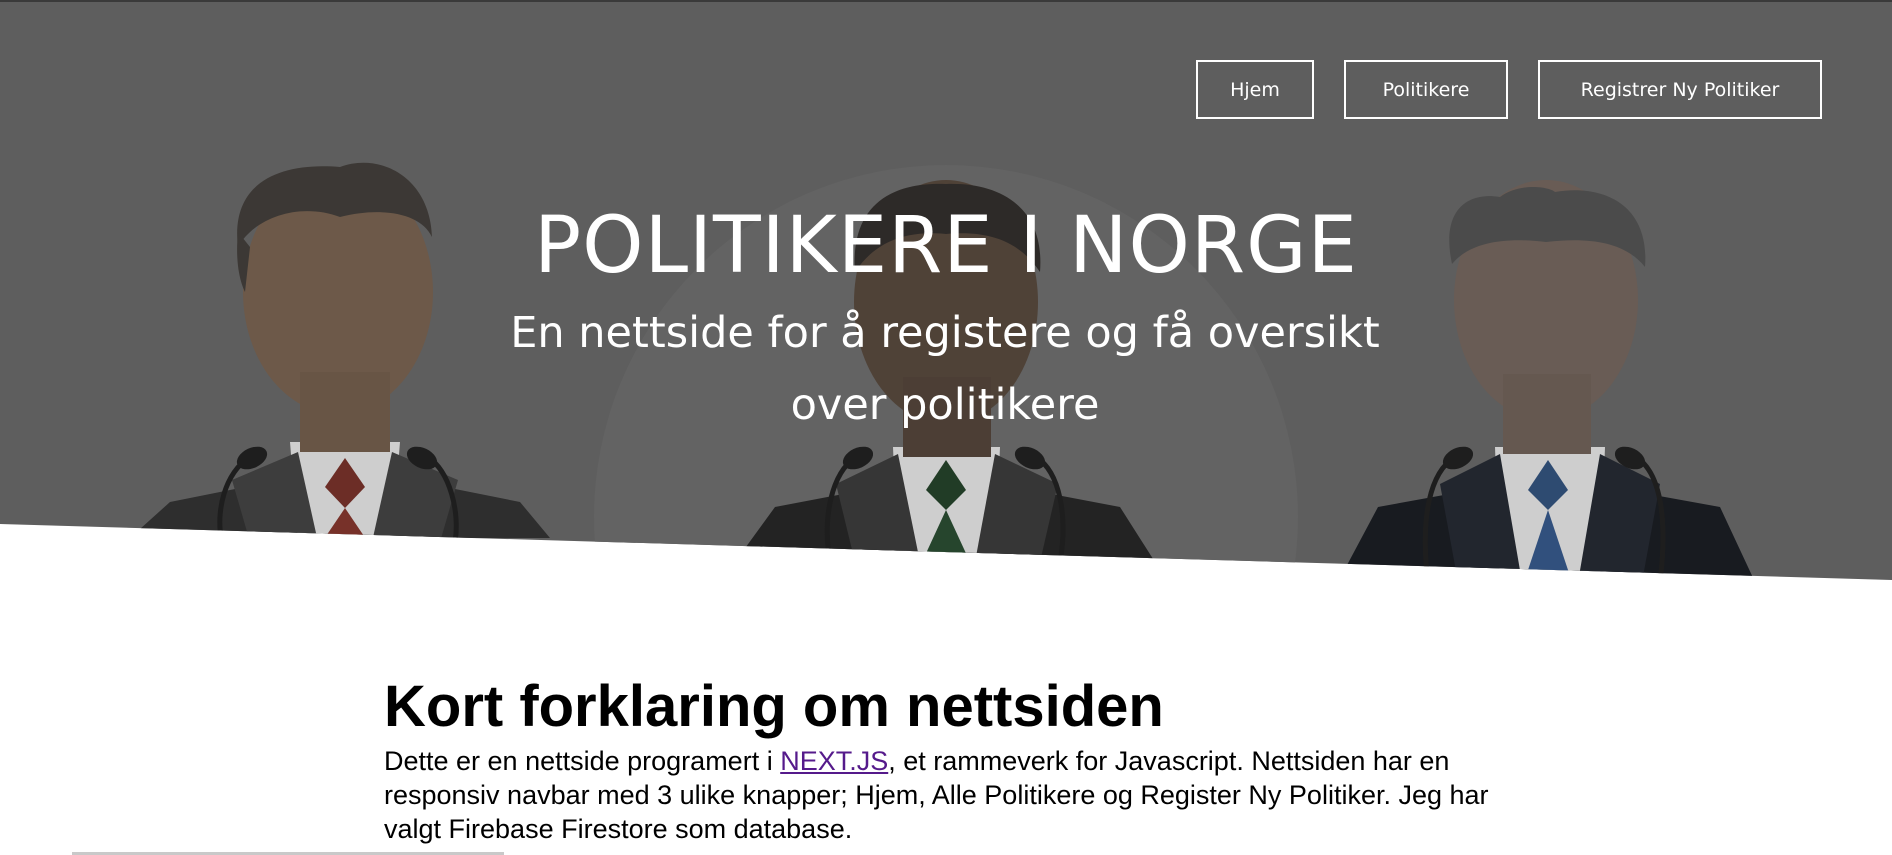 The height and width of the screenshot is (855, 1892). What do you see at coordinates (582, 761) in the screenshot?
I see `description-text-start: Dette er en nettside programert i` at bounding box center [582, 761].